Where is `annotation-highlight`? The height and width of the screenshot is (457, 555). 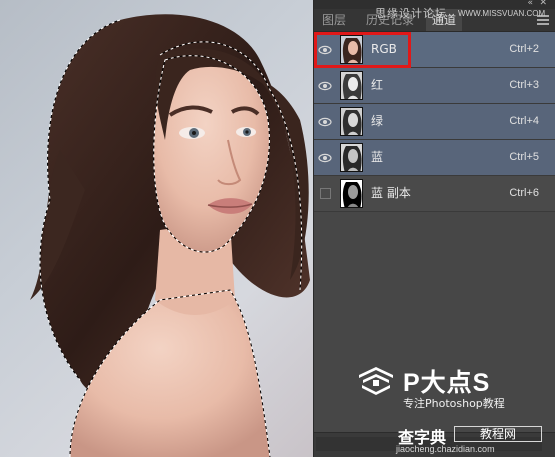
annotation-highlight is located at coordinates (362, 50).